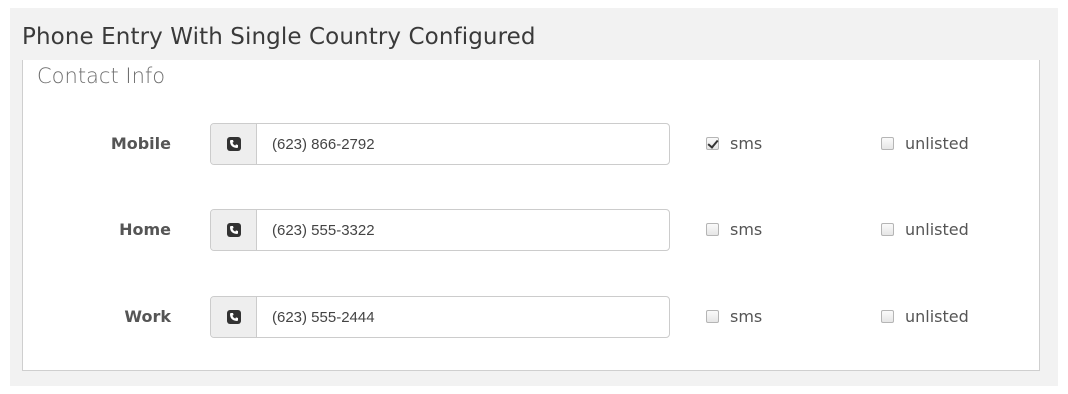 The width and height of the screenshot is (1068, 394). Describe the element at coordinates (101, 76) in the screenshot. I see `section-legend: Contact Info` at that location.